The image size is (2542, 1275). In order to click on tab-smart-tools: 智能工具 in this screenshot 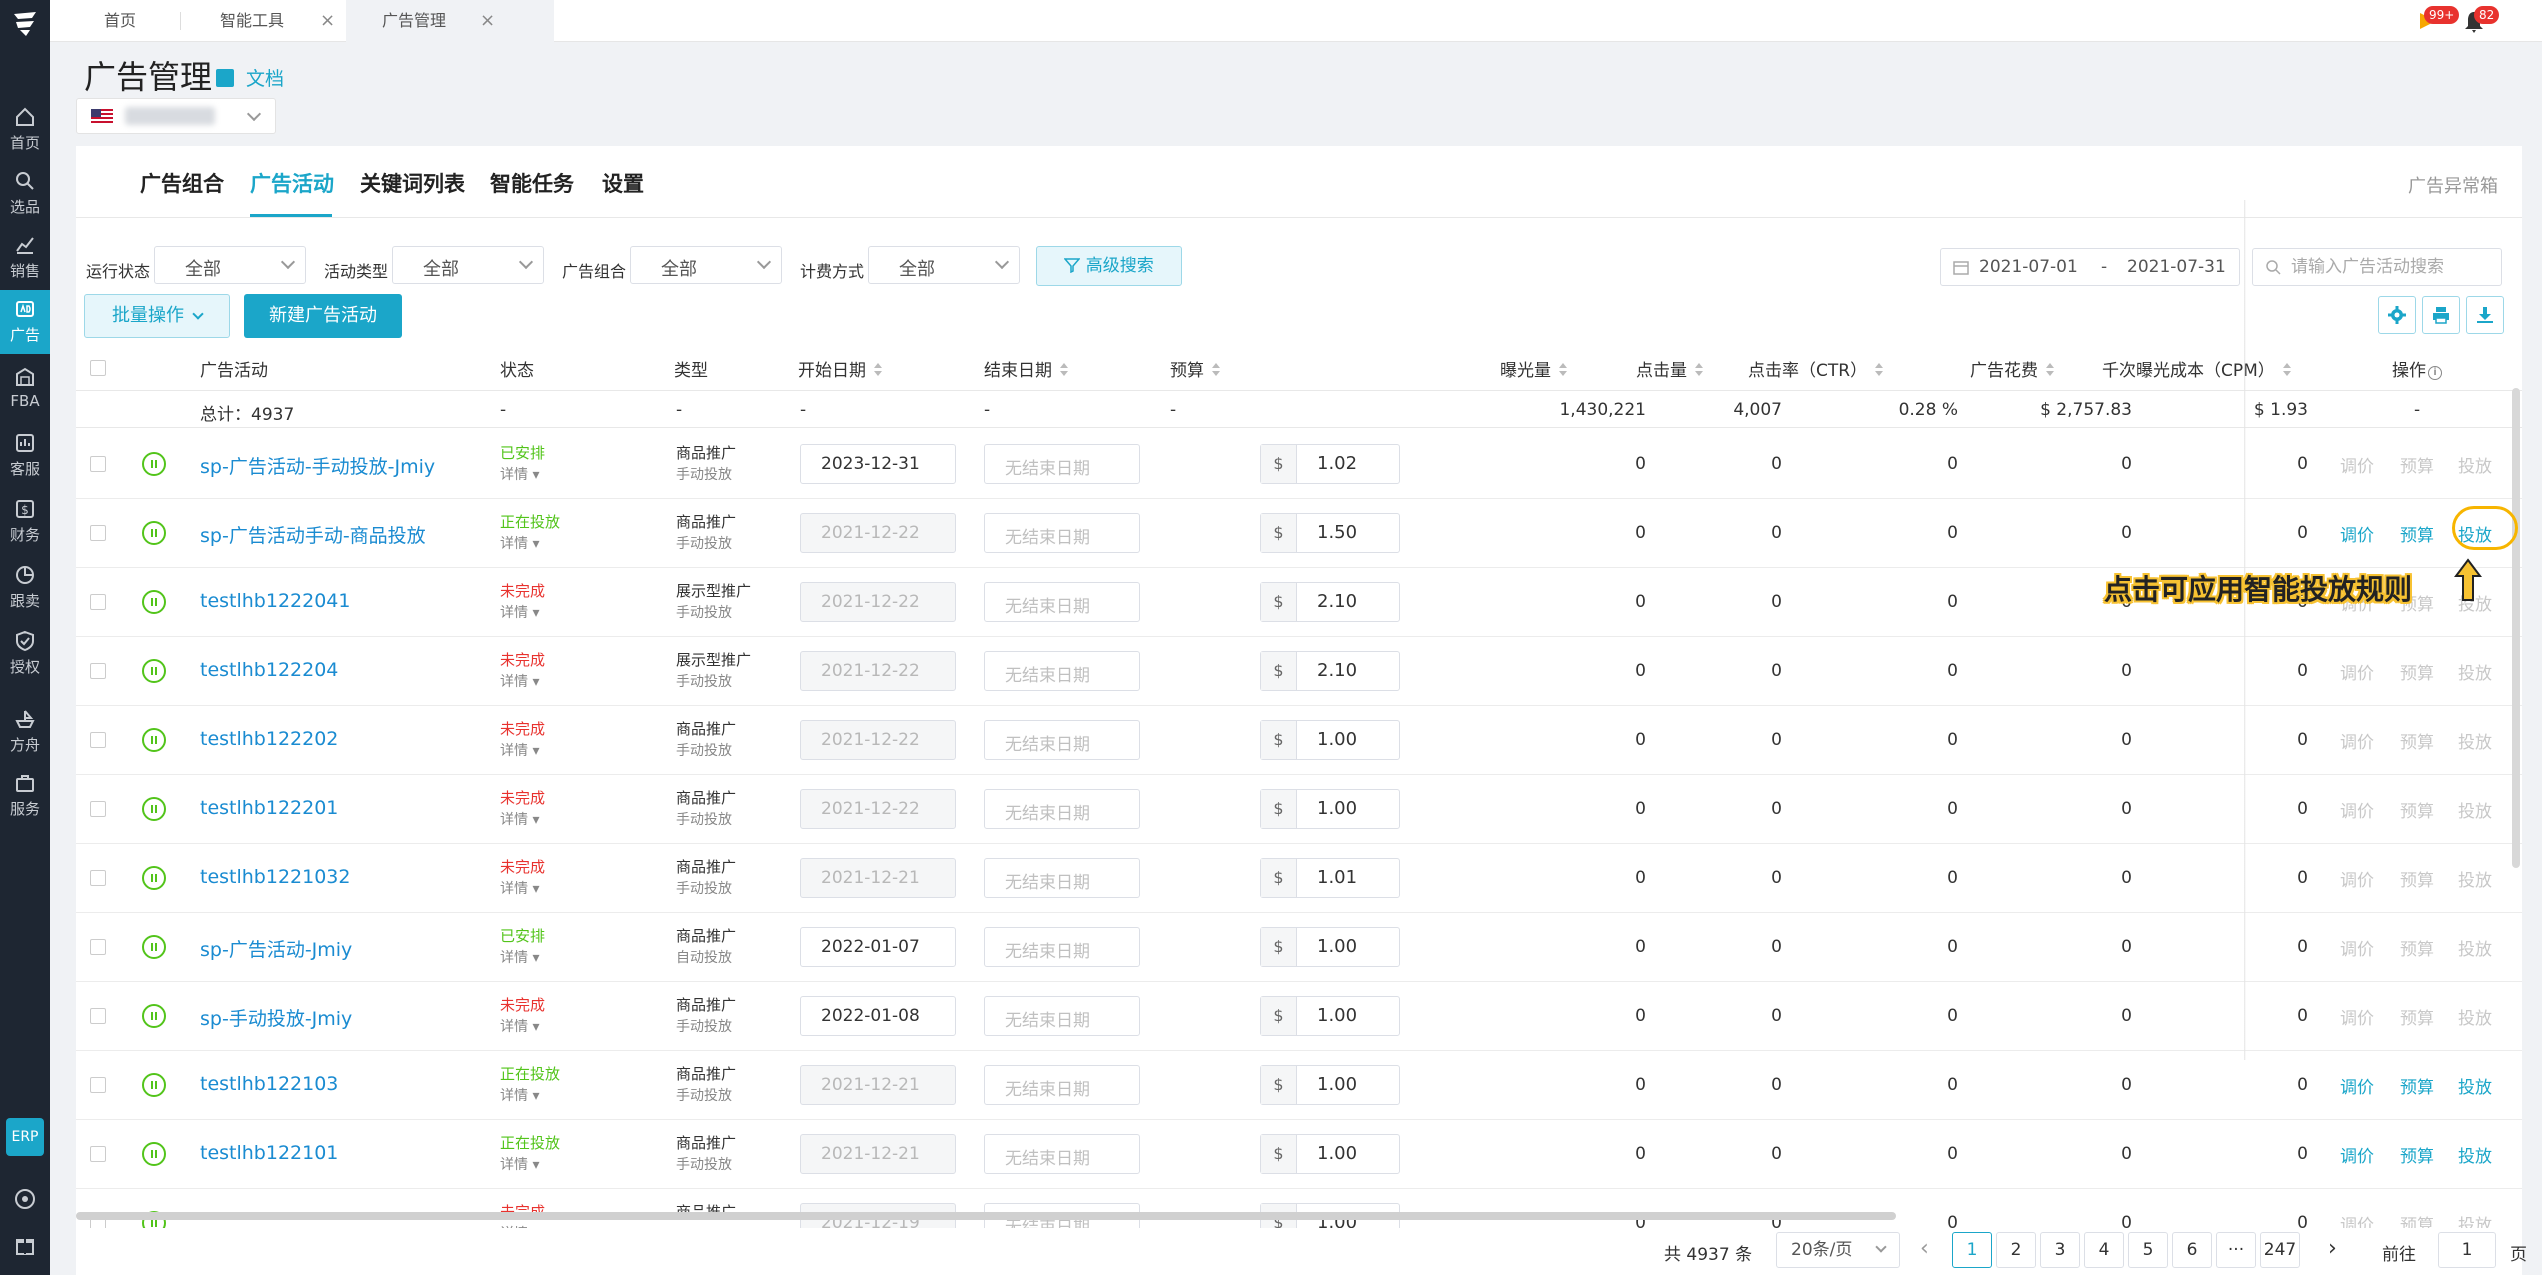, I will do `click(252, 21)`.